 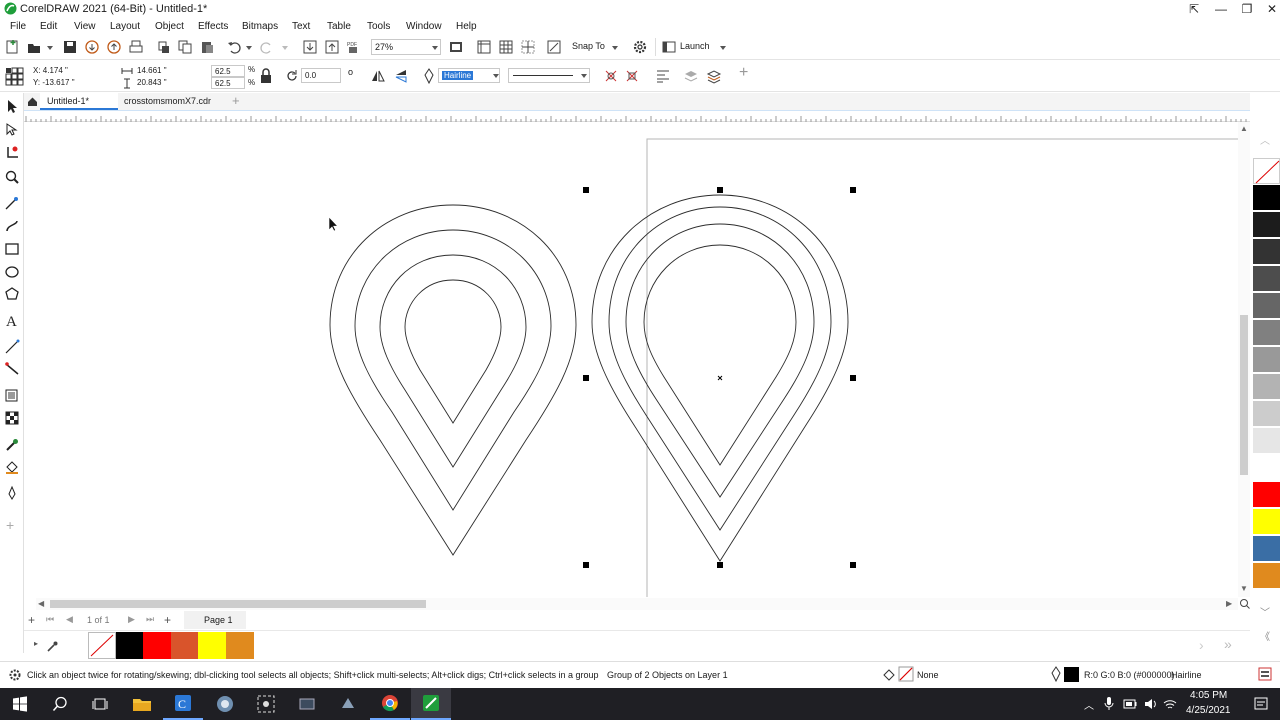 I want to click on show-grid-icon, so click(x=506, y=47).